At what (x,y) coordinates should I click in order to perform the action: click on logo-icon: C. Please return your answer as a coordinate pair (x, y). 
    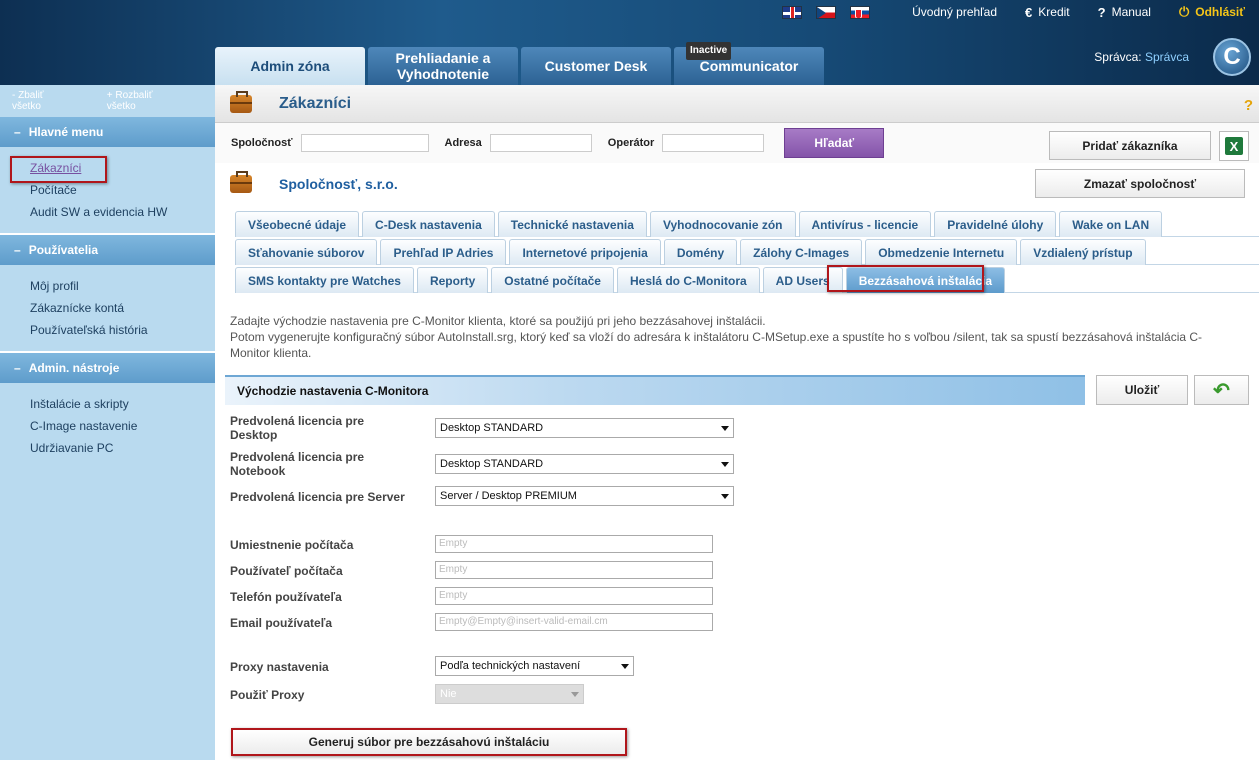
    Looking at the image, I should click on (1232, 57).